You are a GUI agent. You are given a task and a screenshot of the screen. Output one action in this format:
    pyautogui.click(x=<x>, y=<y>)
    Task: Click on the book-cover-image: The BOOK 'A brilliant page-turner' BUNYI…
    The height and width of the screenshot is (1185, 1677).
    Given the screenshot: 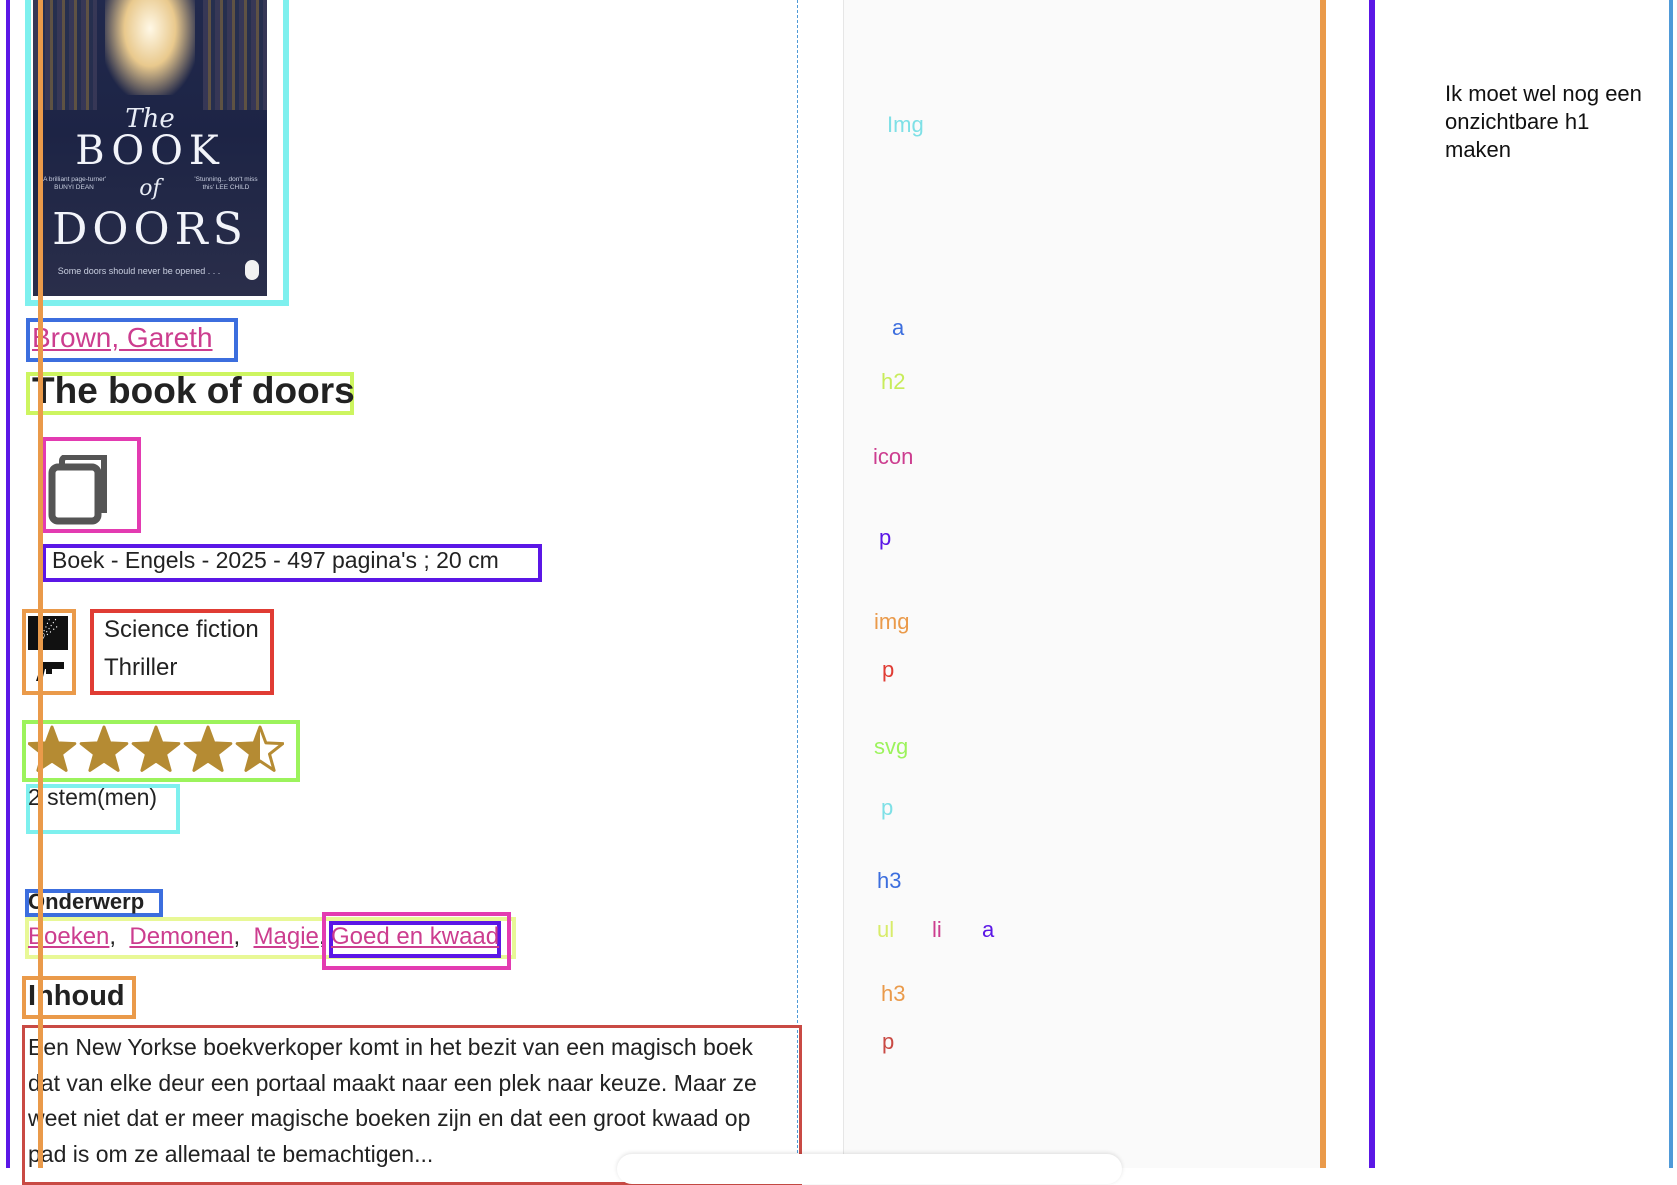 What is the action you would take?
    pyautogui.click(x=150, y=148)
    